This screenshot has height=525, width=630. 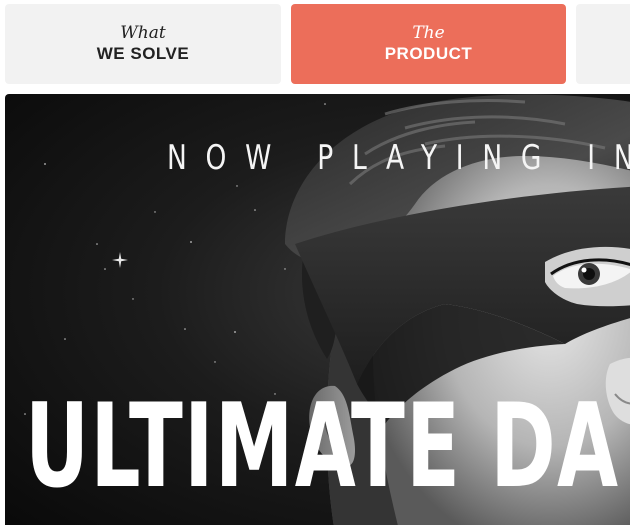 I want to click on tab-the-product: The PRODUCT, so click(x=428, y=44).